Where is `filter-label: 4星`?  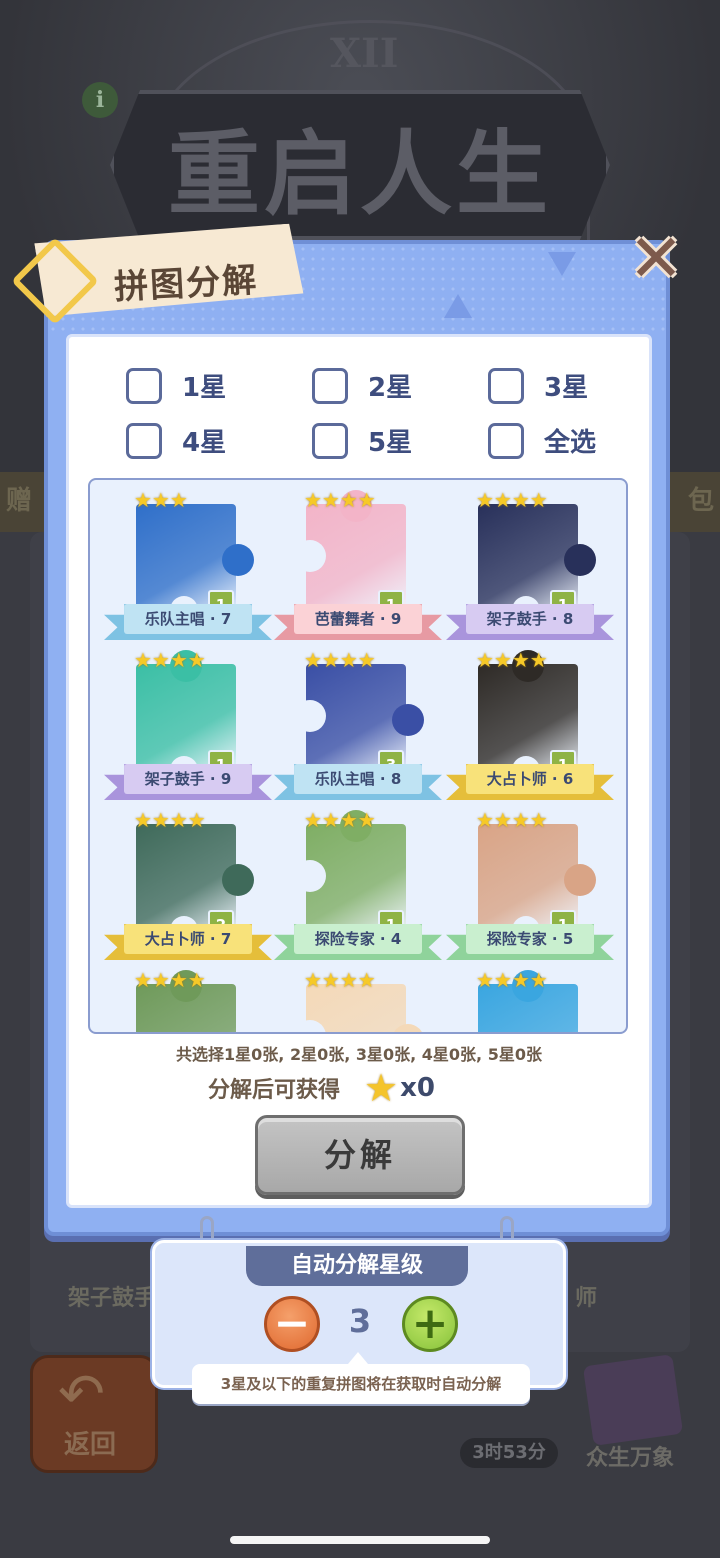 filter-label: 4星 is located at coordinates (204, 443).